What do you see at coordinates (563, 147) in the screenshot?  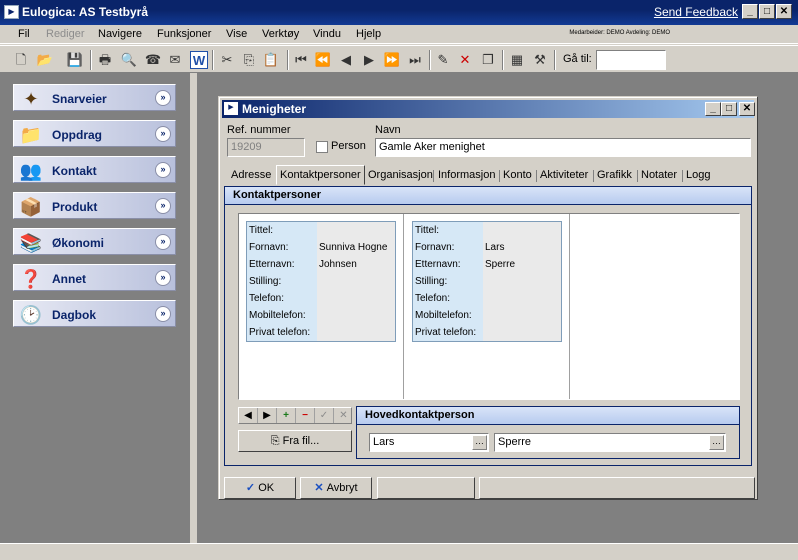 I see `name-field: Gamle Aker menighet` at bounding box center [563, 147].